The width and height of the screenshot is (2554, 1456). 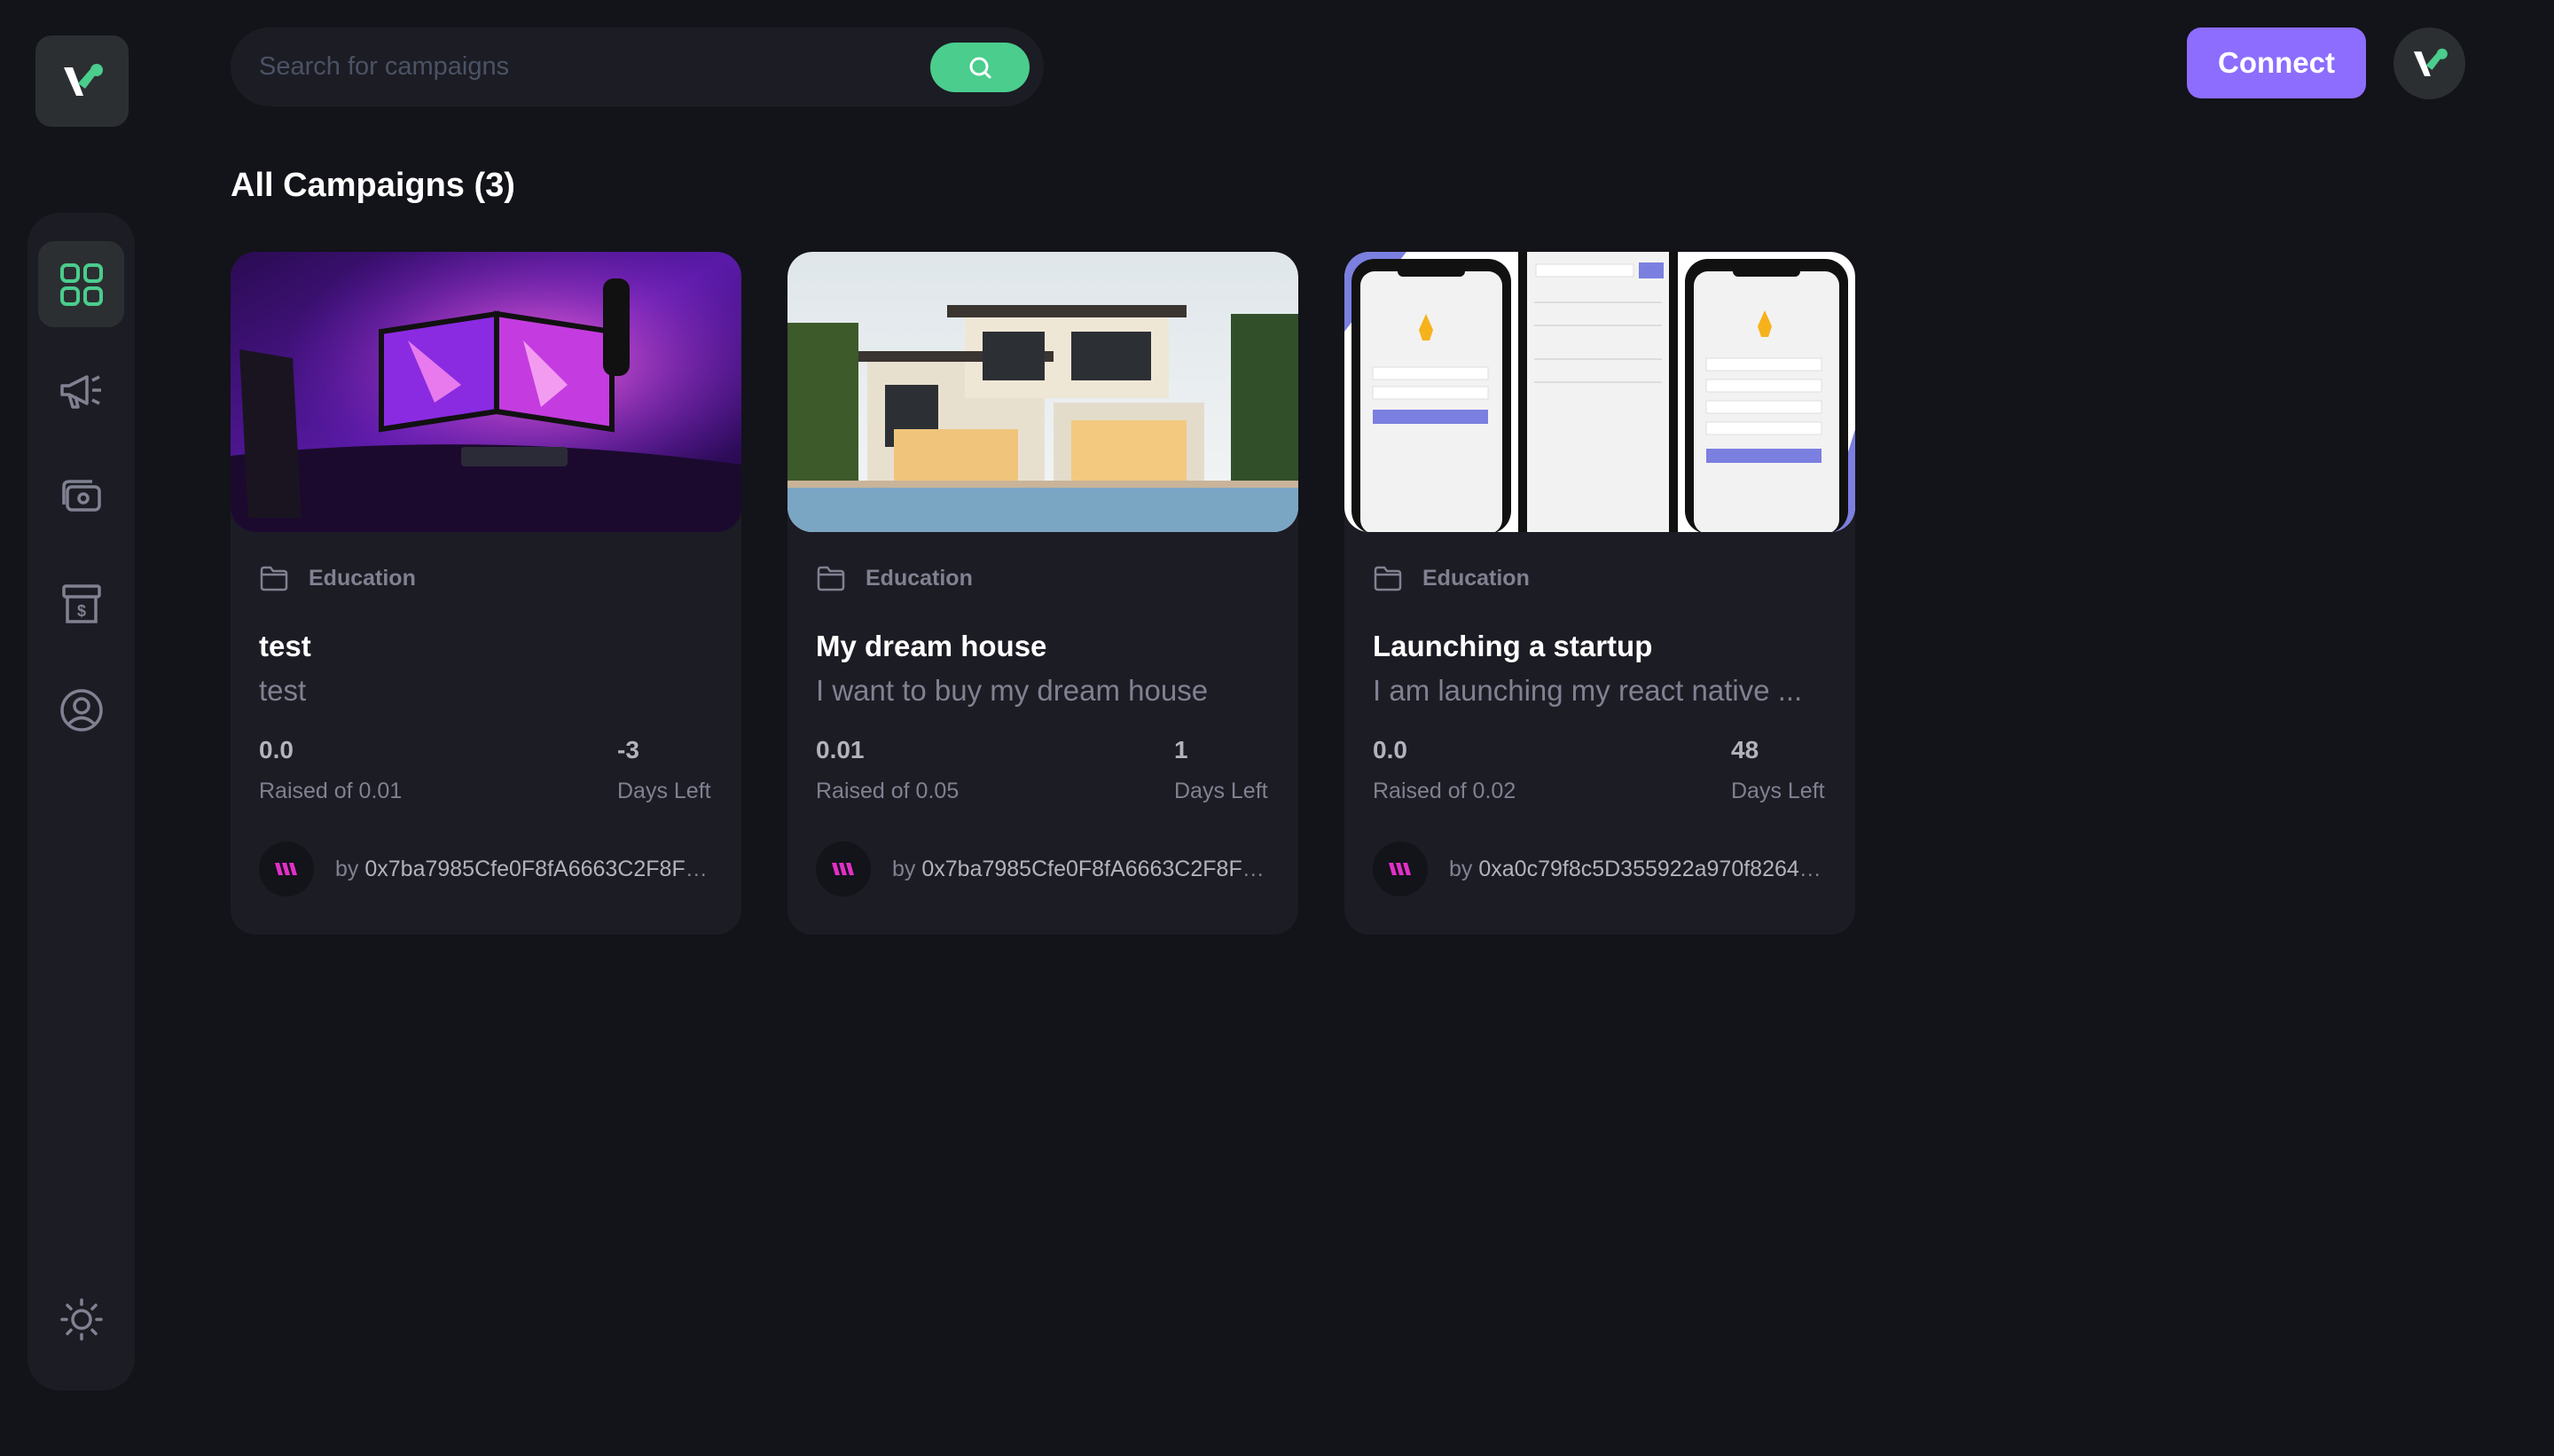 What do you see at coordinates (594, 67) in the screenshot?
I see `search-input` at bounding box center [594, 67].